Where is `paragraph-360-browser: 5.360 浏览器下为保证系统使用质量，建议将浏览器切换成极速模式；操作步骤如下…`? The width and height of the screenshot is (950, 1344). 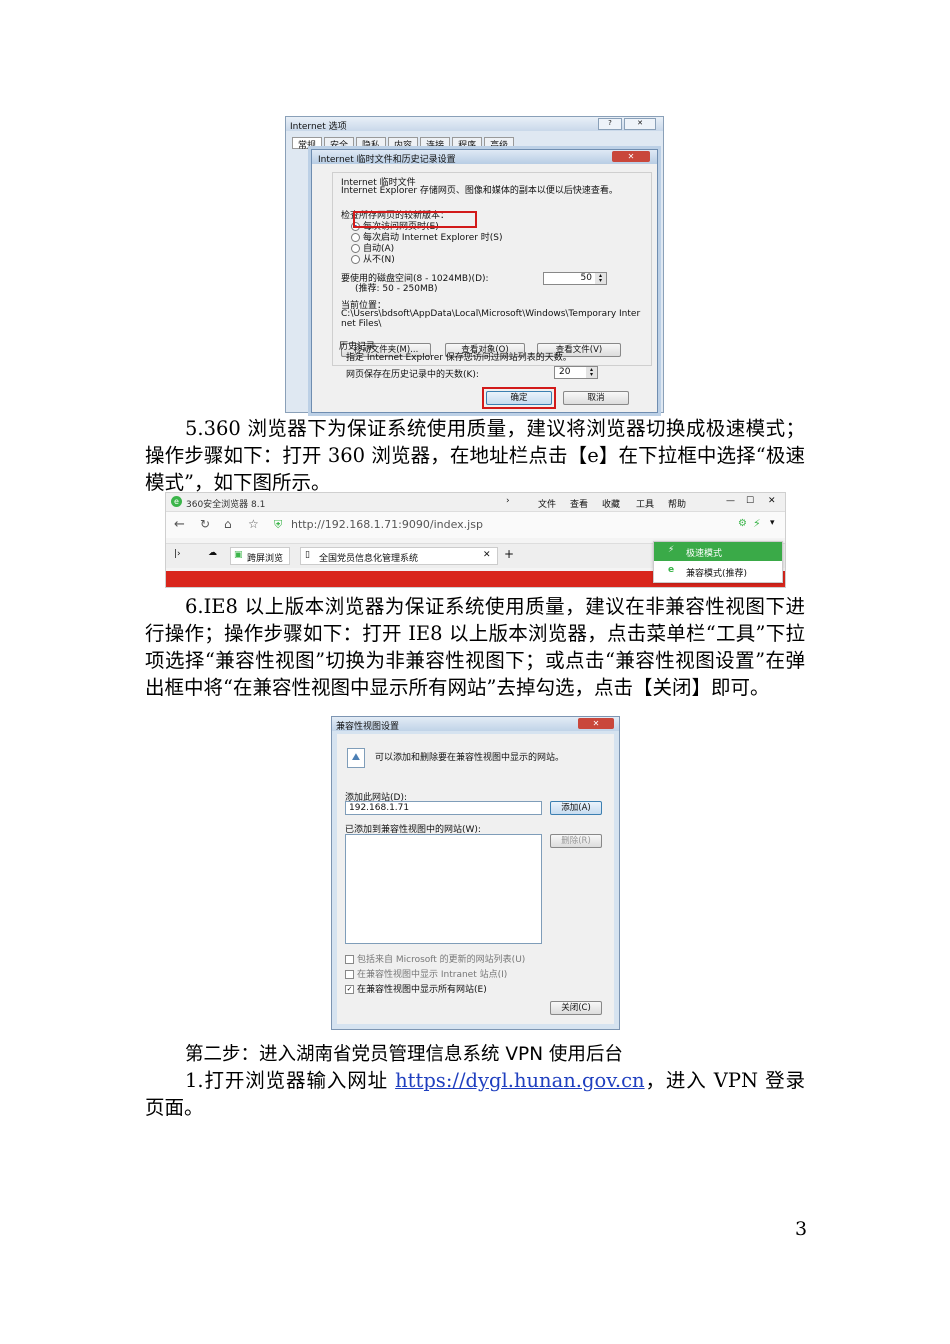 paragraph-360-browser: 5.360 浏览器下为保证系统使用质量，建议将浏览器切换成极速模式；操作步骤如下… is located at coordinates (475, 455).